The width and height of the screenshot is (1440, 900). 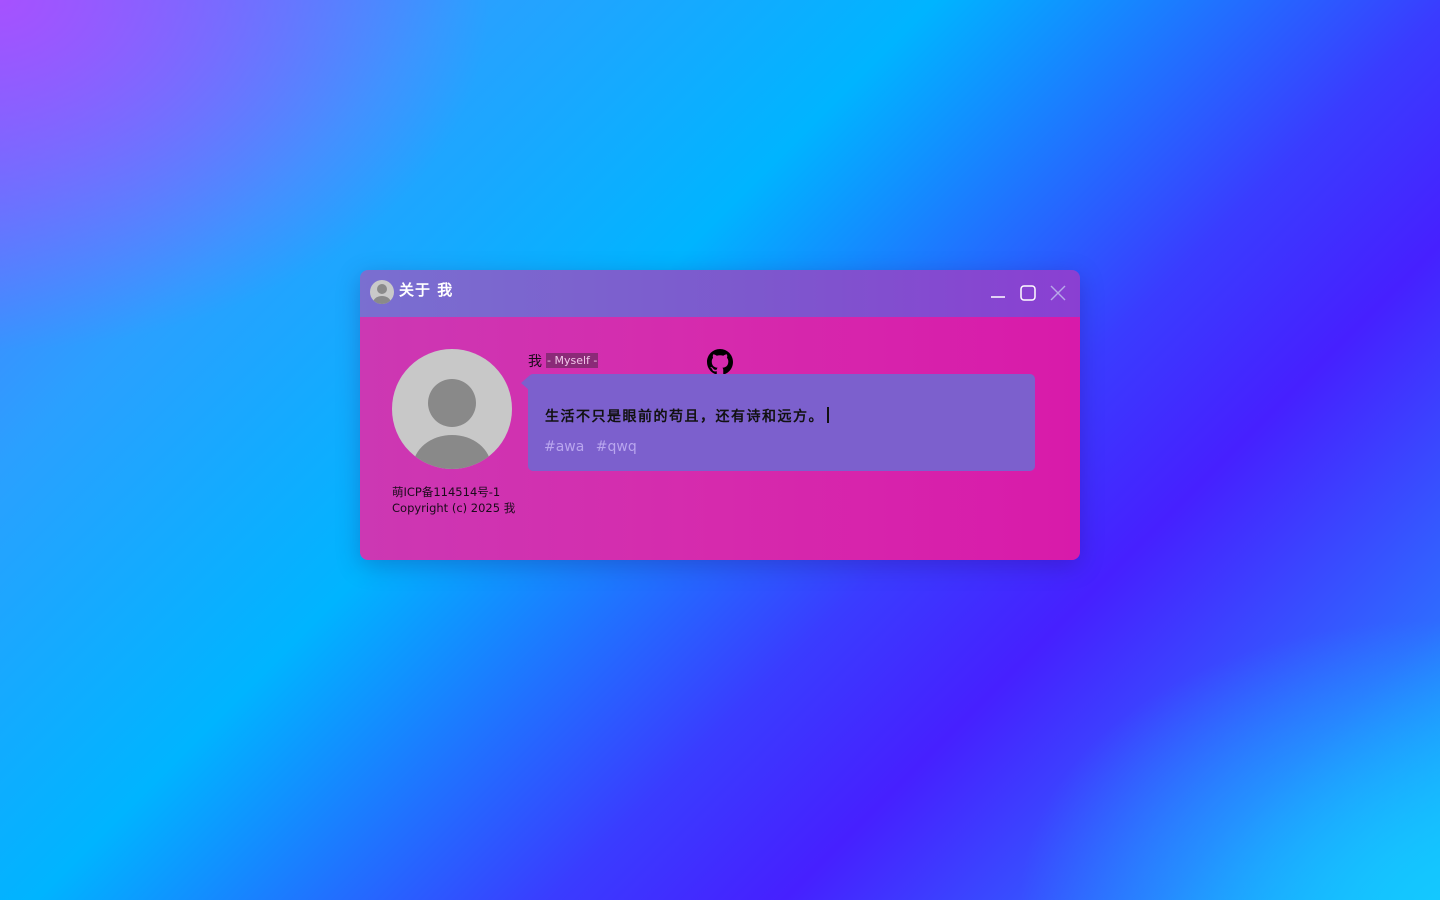 What do you see at coordinates (382, 292) in the screenshot?
I see `user-avatar-icon` at bounding box center [382, 292].